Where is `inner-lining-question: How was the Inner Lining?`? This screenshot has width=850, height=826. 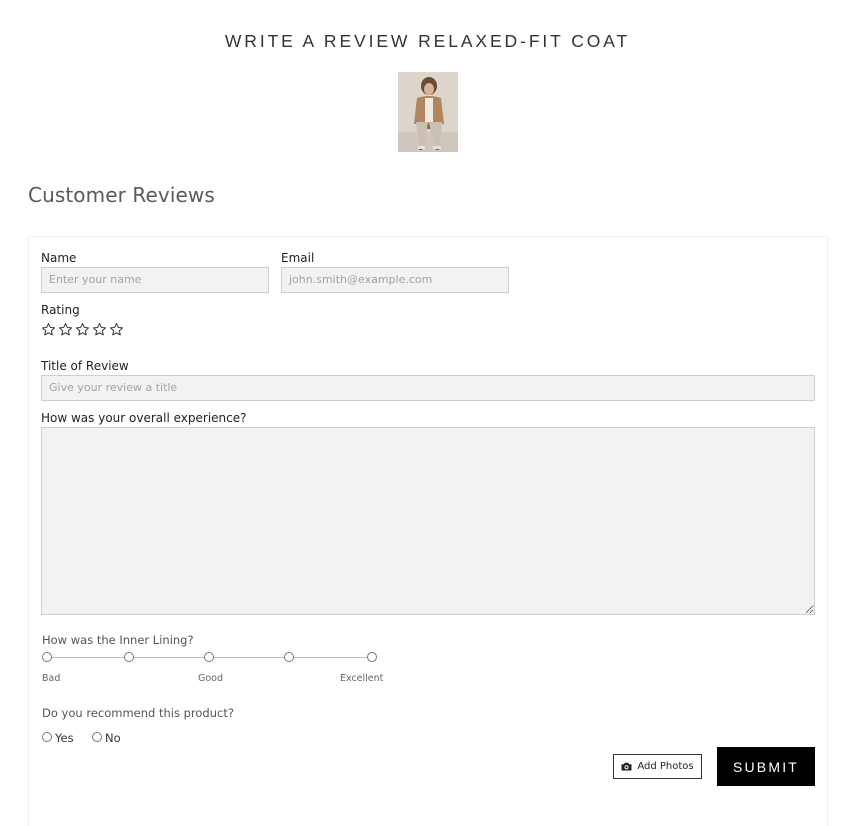
inner-lining-question: How was the Inner Lining? is located at coordinates (118, 640).